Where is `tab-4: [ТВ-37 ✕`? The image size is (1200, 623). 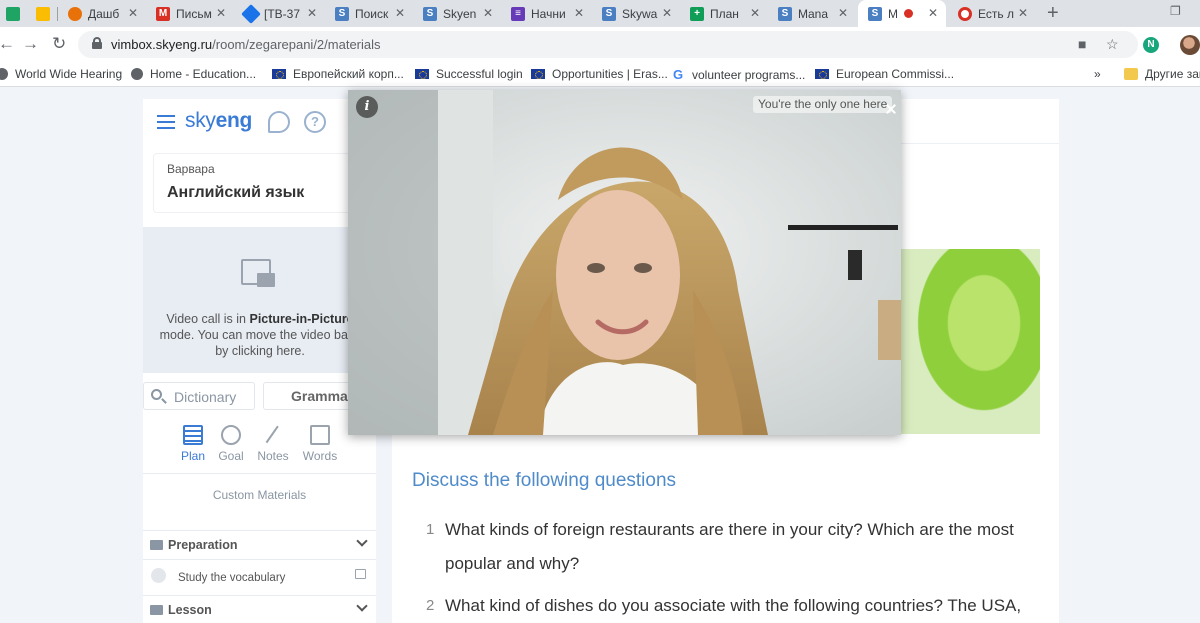 tab-4: [ТВ-37 ✕ is located at coordinates (279, 13).